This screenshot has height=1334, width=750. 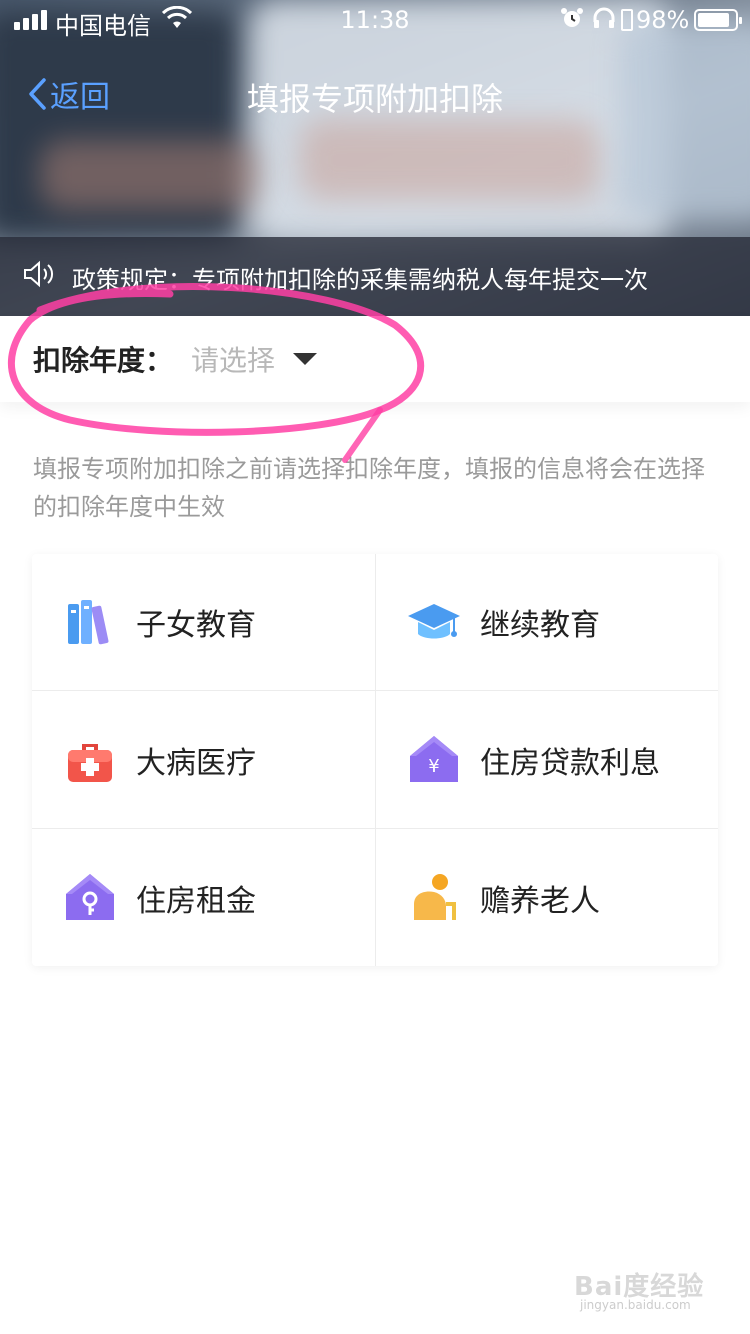 I want to click on watermark-logo: Bai度经验 jingyan.baidu.com, so click(x=649, y=1292).